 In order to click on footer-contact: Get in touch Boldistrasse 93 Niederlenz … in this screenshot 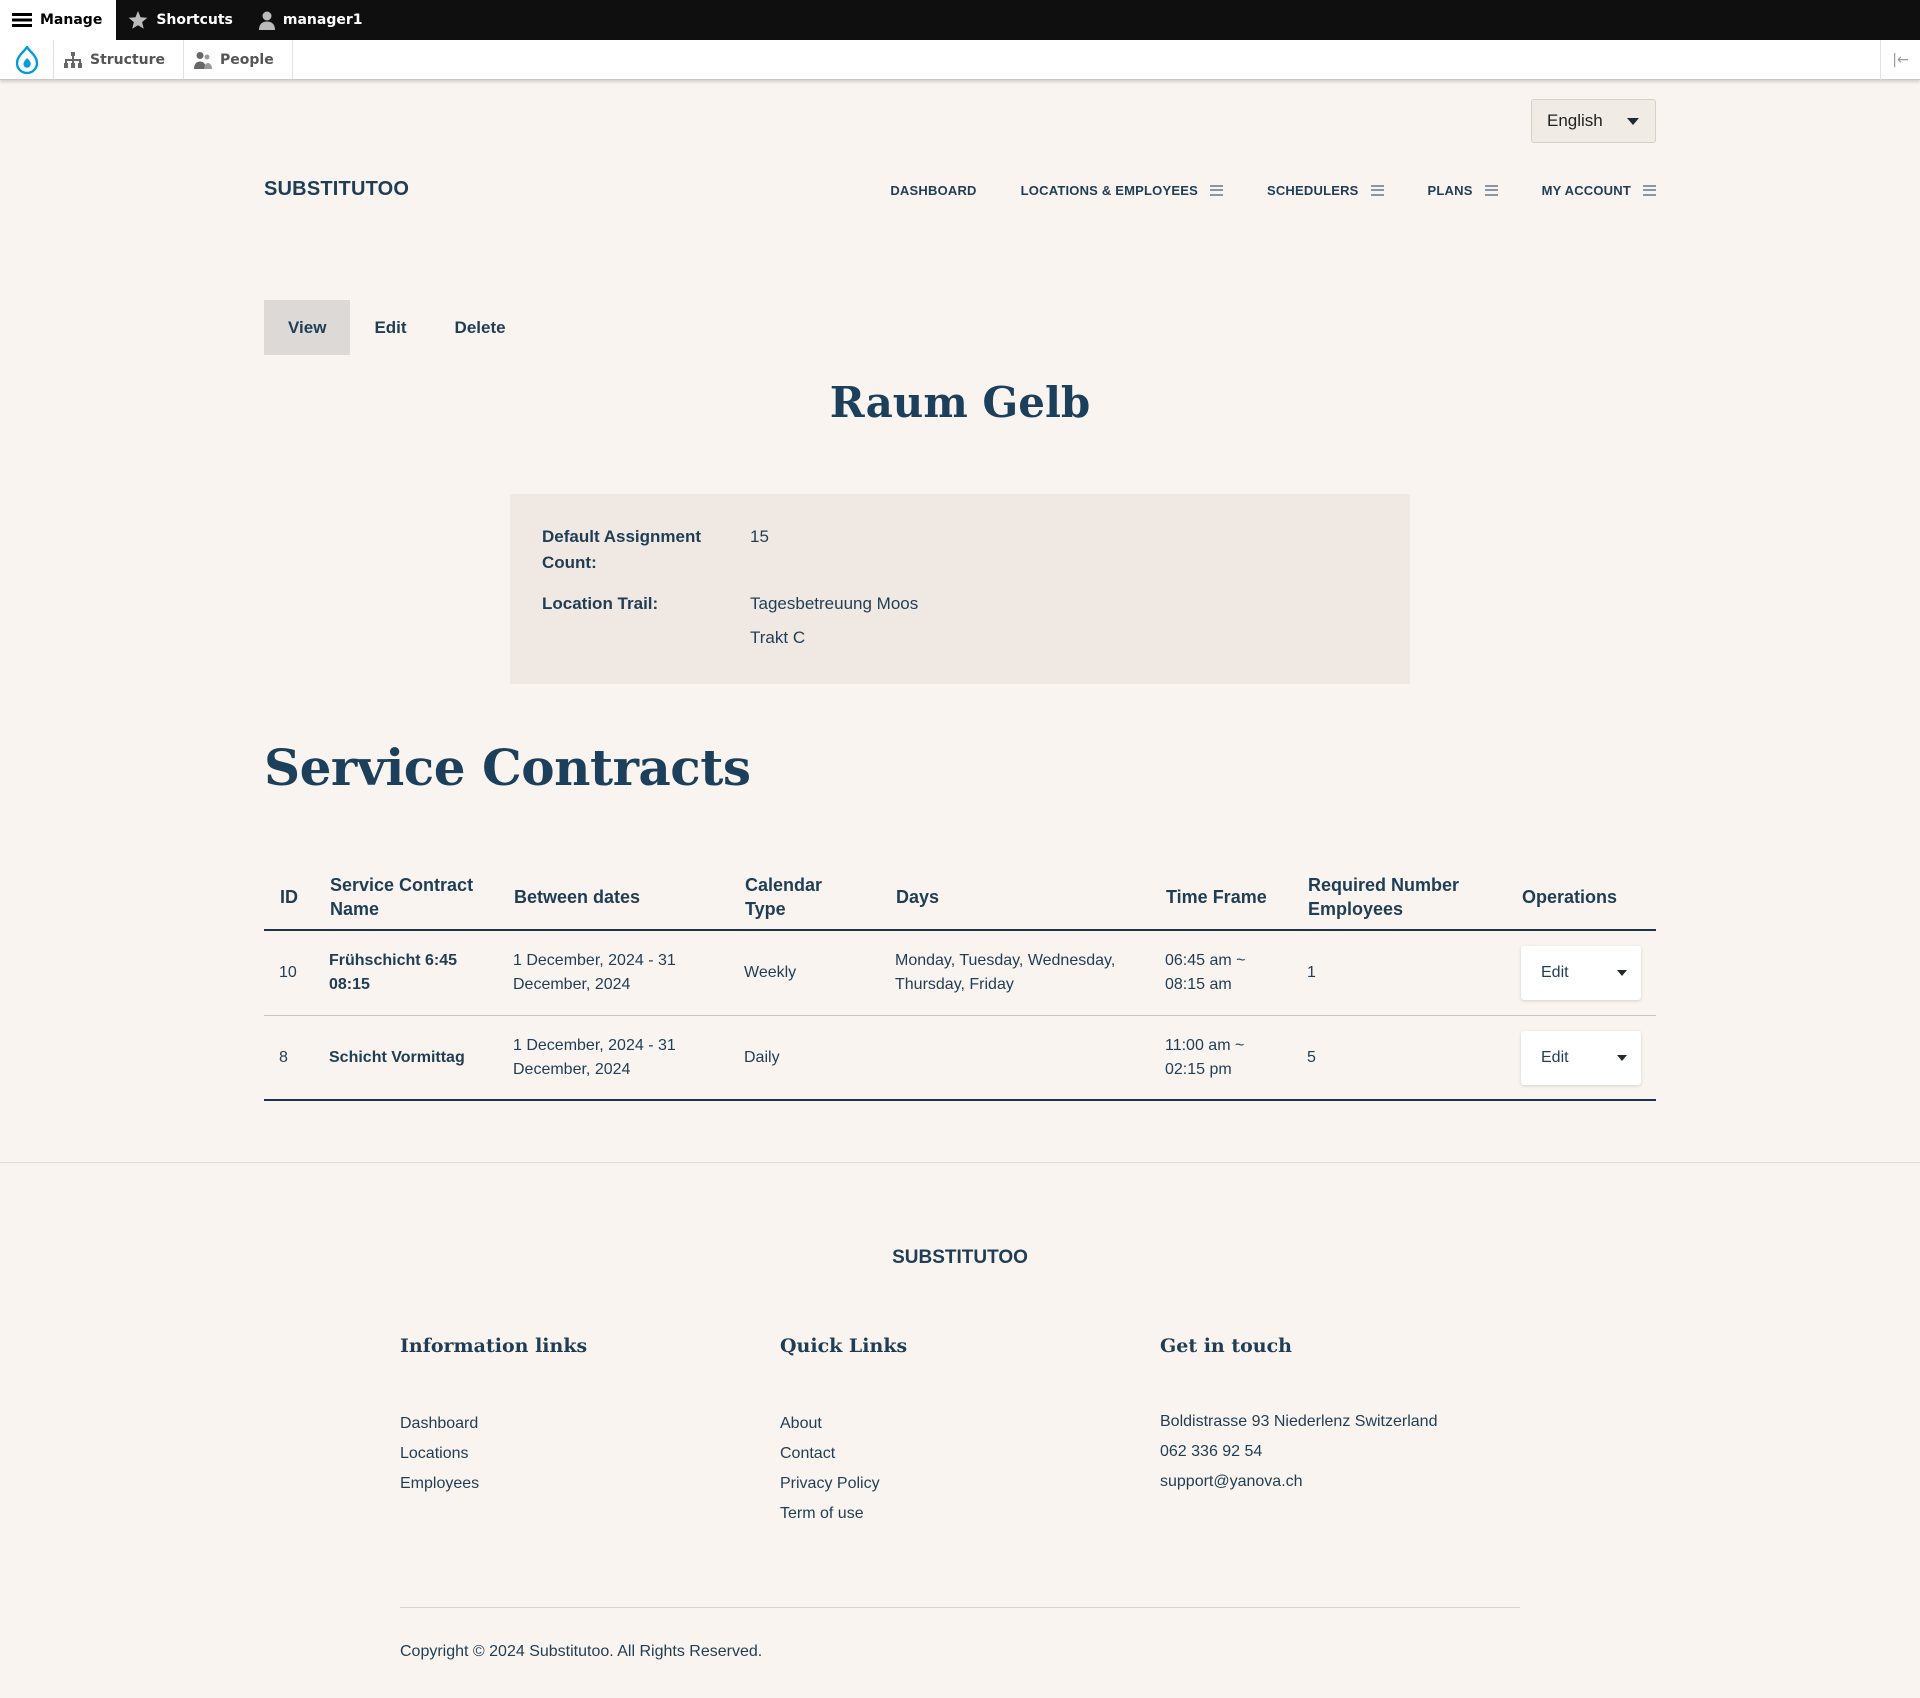, I will do `click(1298, 1416)`.